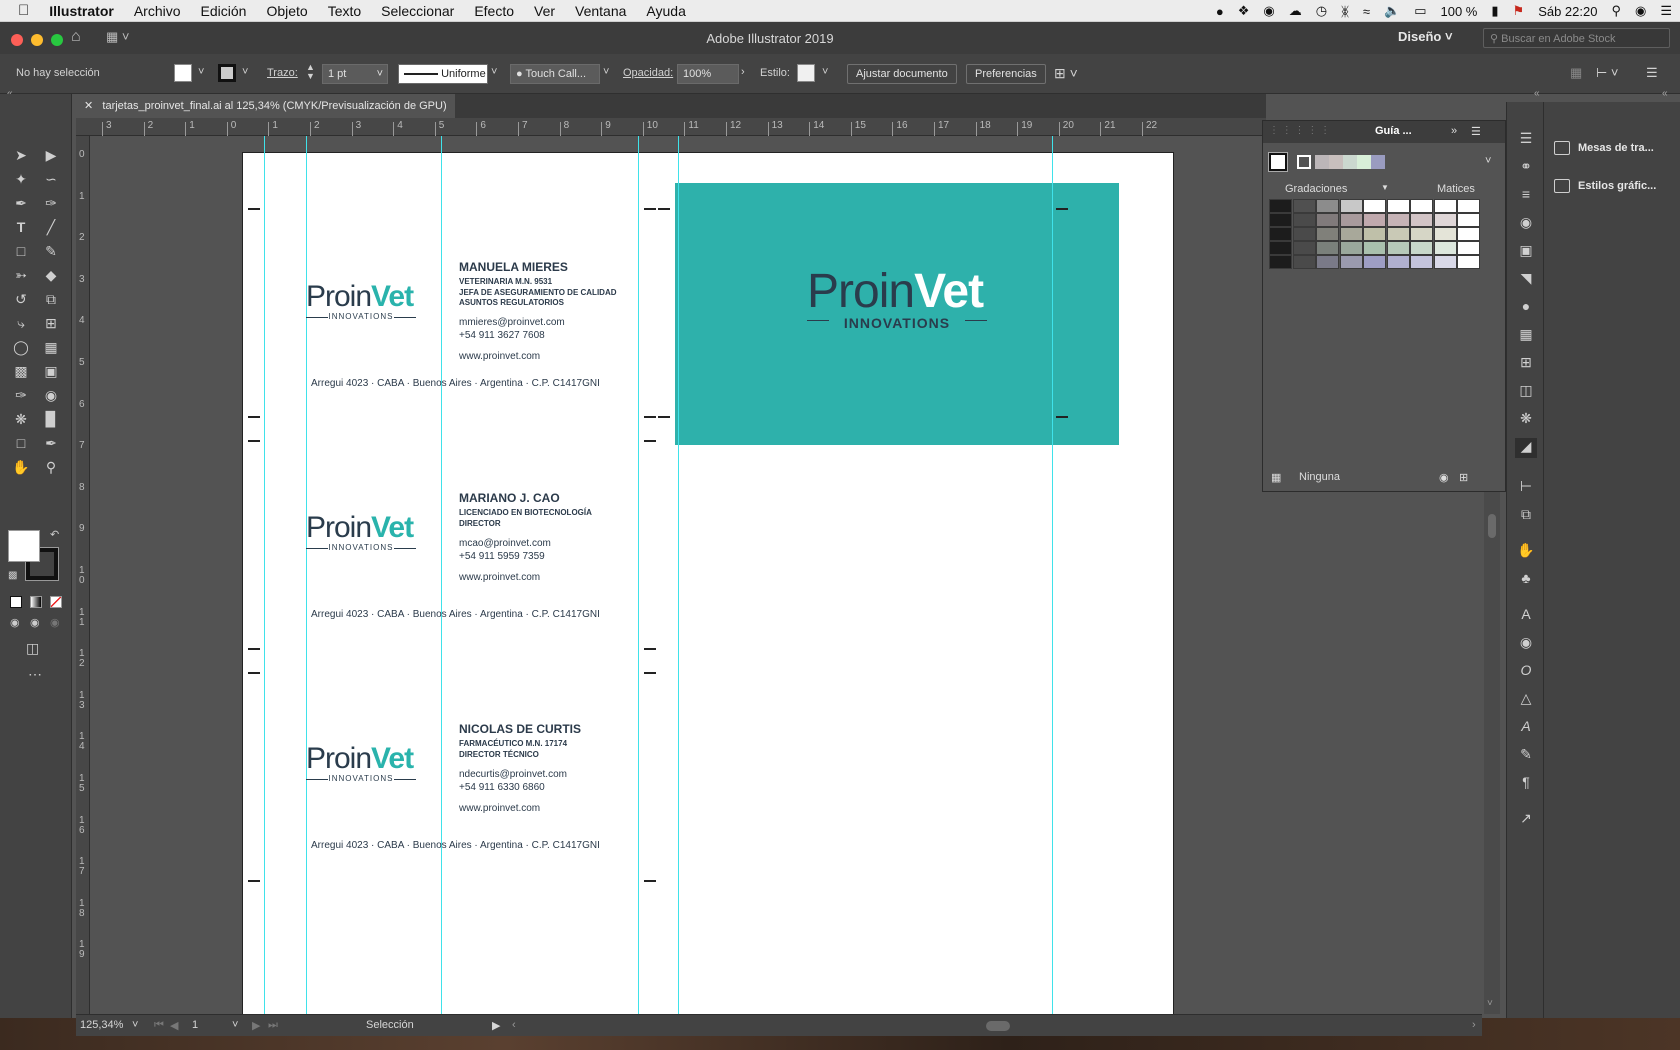 This screenshot has width=1680, height=1050. What do you see at coordinates (256, 1025) in the screenshot?
I see `next-artboard-icon: ▶` at bounding box center [256, 1025].